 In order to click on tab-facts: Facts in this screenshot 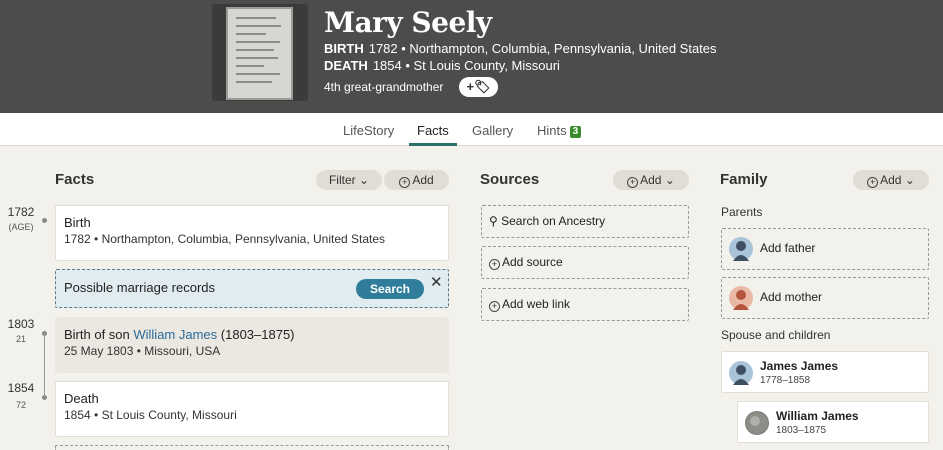, I will do `click(433, 130)`.